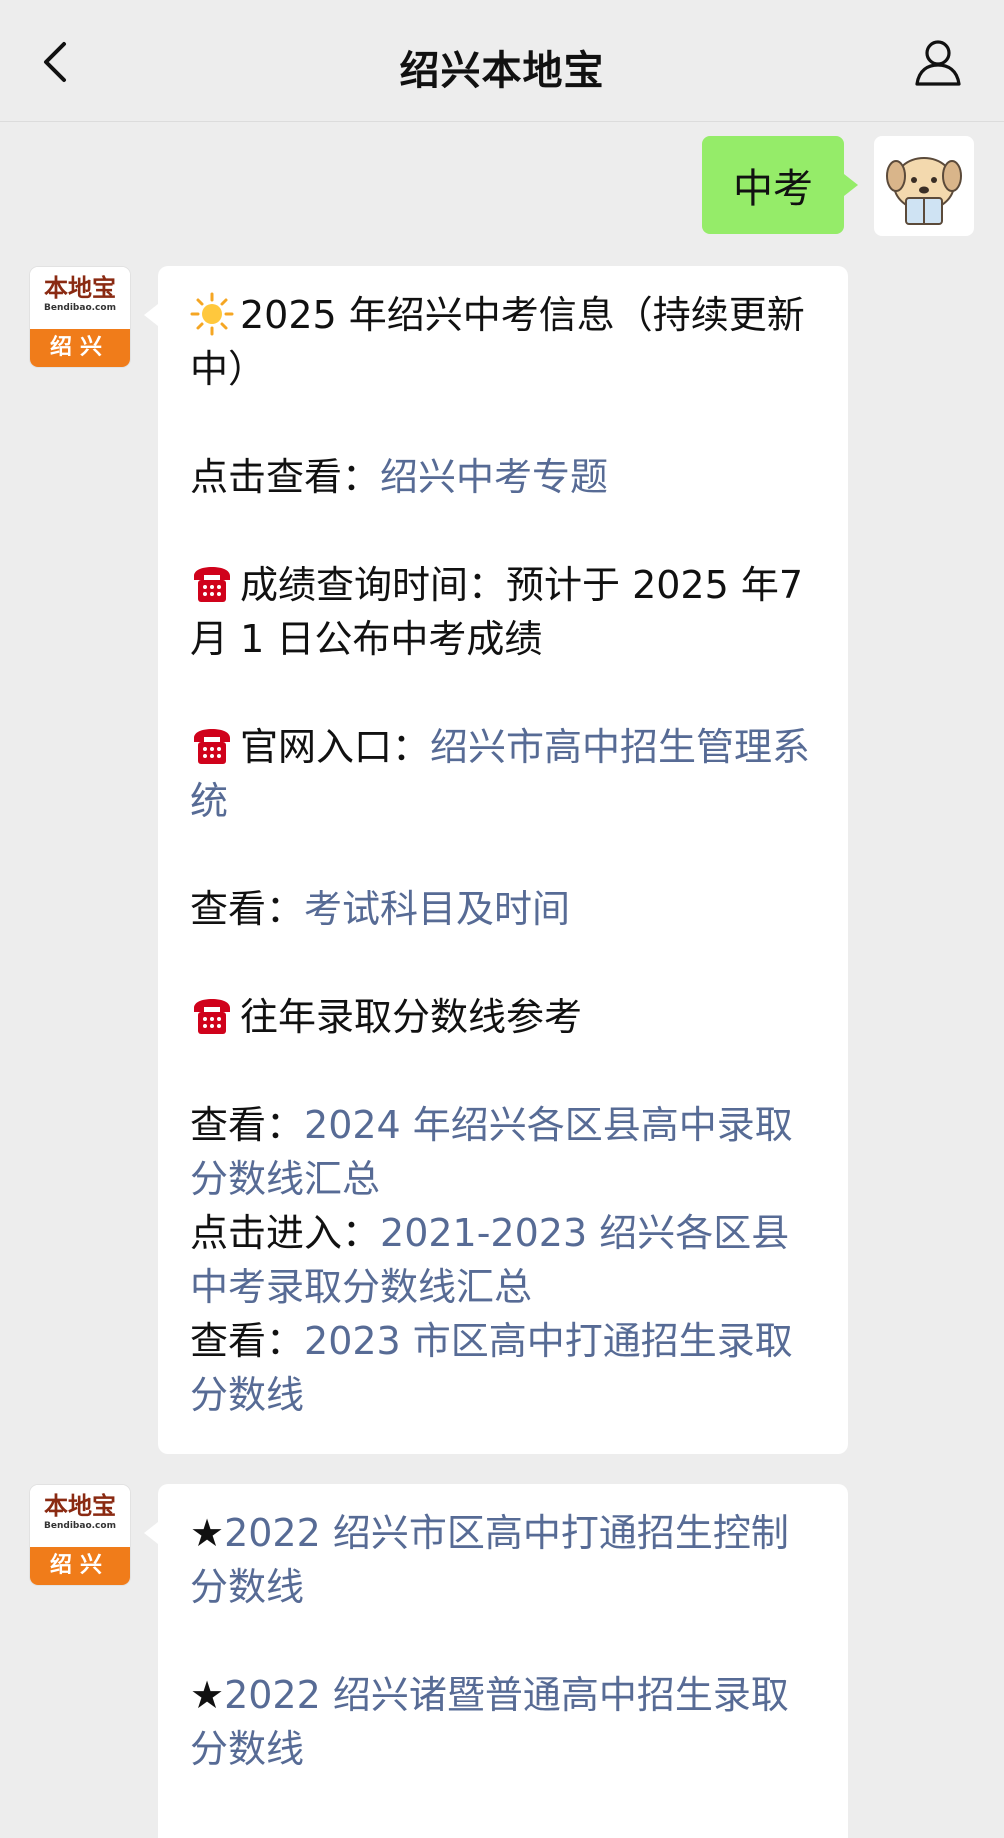 The height and width of the screenshot is (1838, 1004). Describe the element at coordinates (773, 189) in the screenshot. I see `sent-message-text: 中考` at that location.